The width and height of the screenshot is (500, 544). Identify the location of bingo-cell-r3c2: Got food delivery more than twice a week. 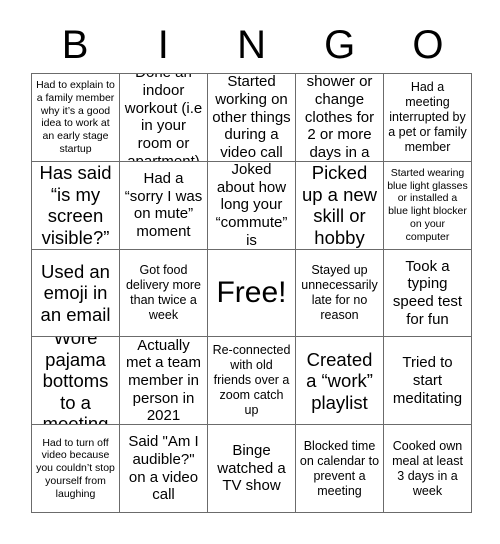
(164, 293).